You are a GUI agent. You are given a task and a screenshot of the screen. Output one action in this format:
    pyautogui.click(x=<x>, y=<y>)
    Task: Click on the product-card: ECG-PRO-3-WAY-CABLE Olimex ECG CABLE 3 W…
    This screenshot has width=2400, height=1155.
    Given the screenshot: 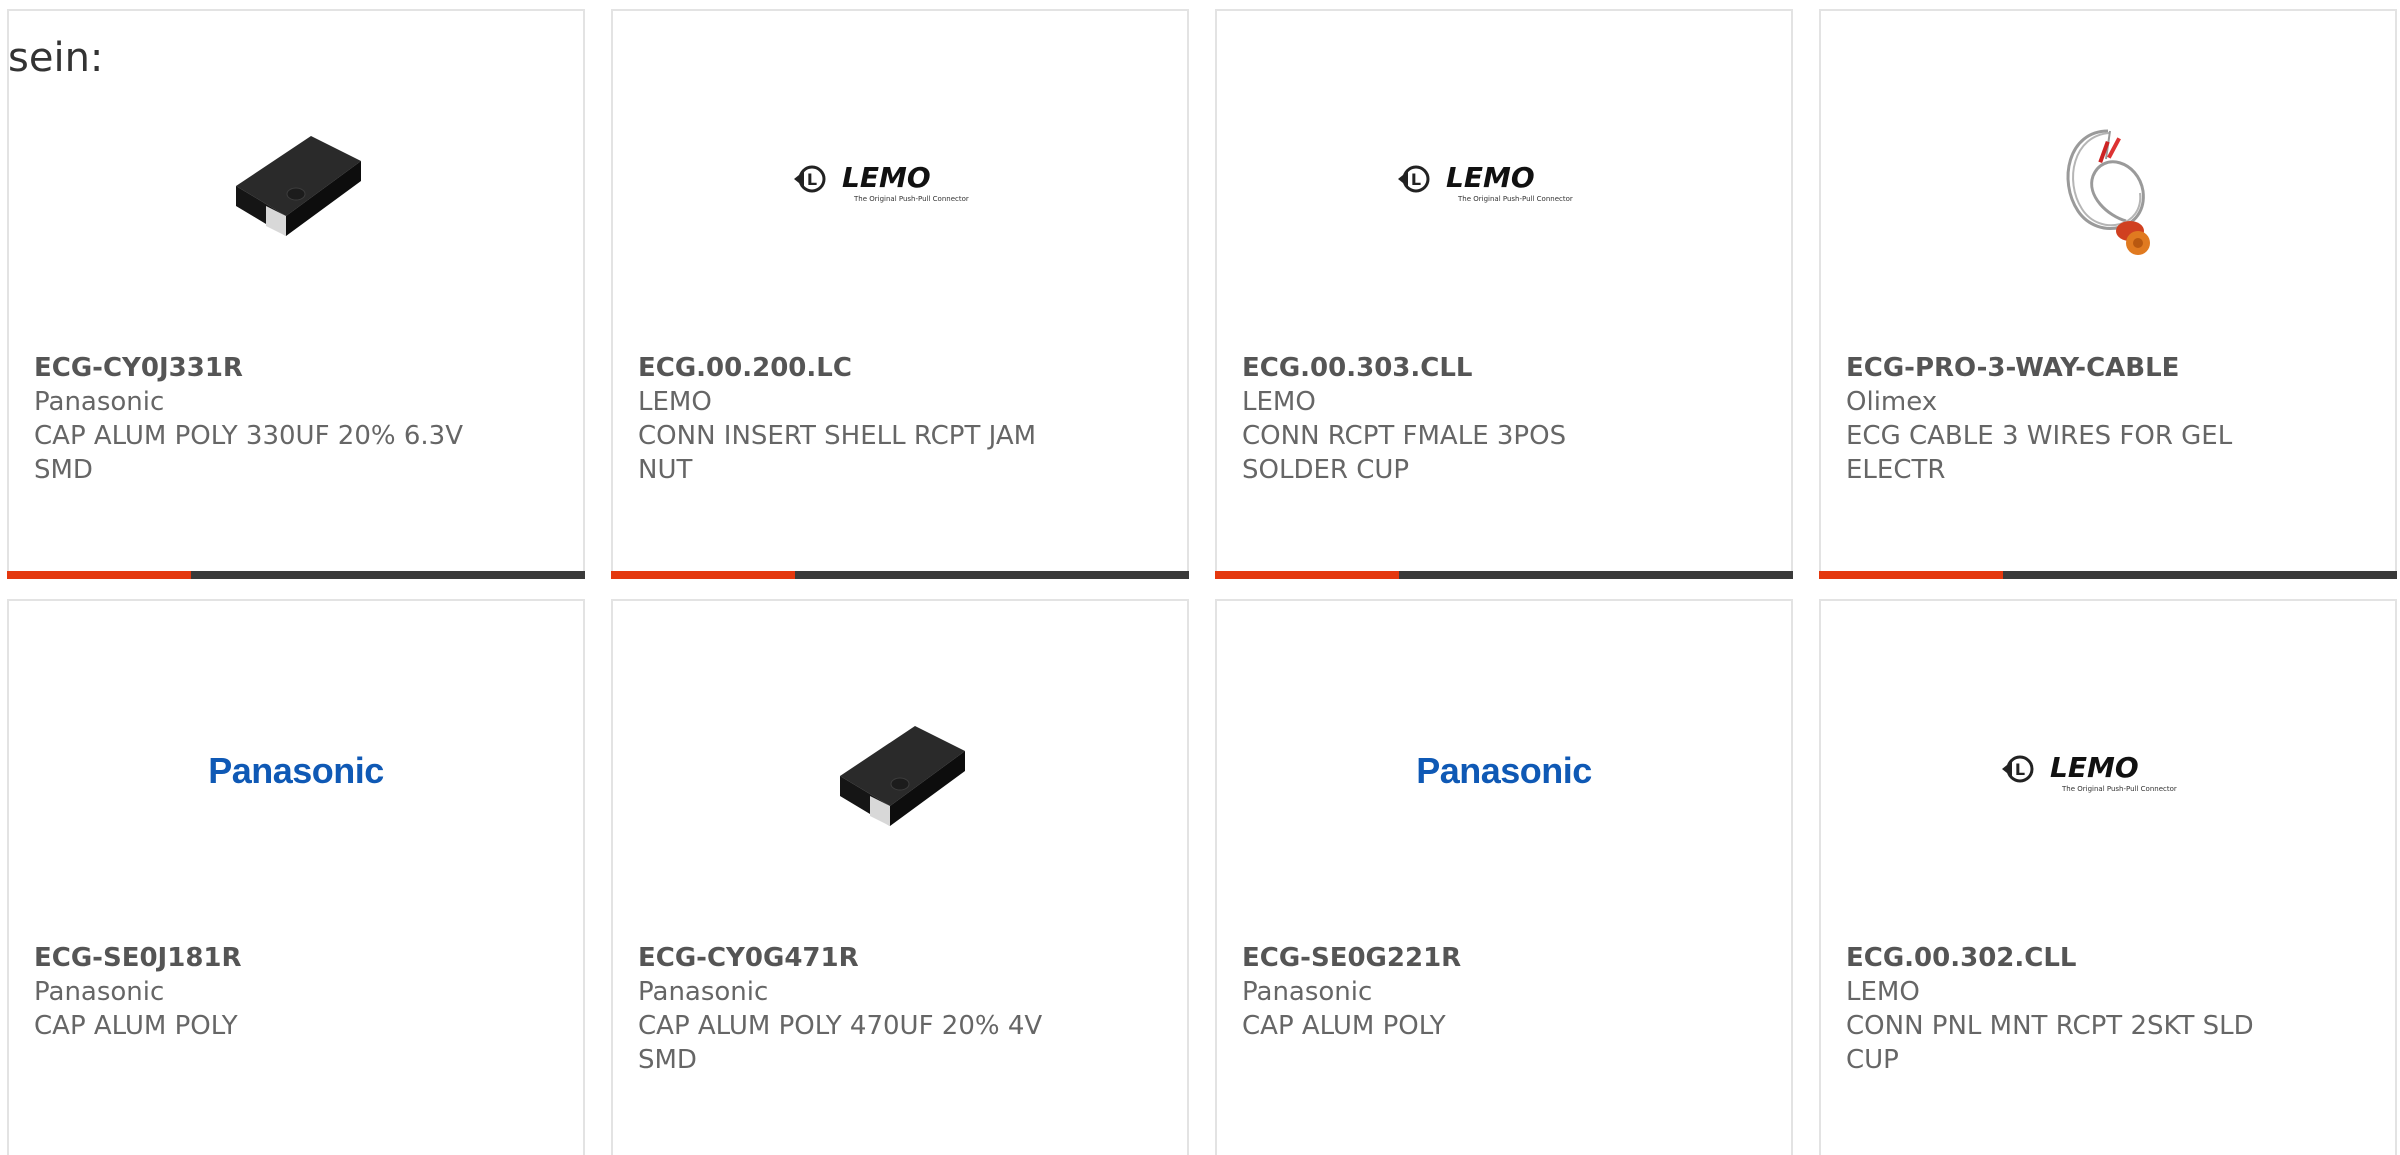 What is the action you would take?
    pyautogui.click(x=2108, y=294)
    